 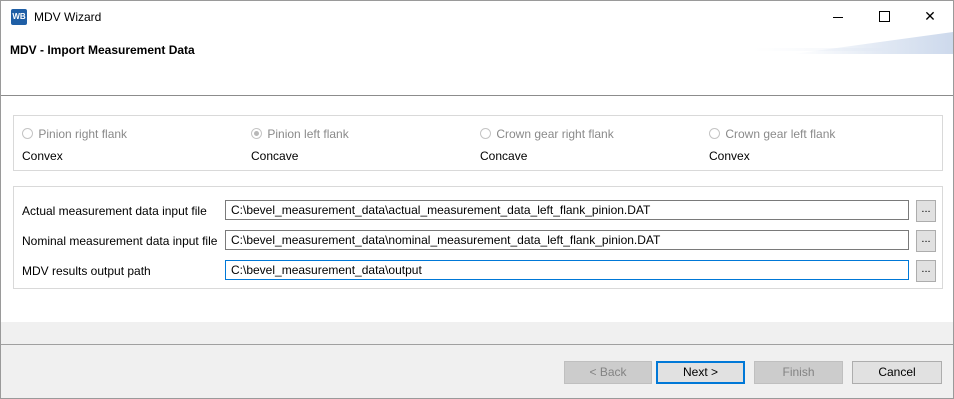 I want to click on window-title: MDV Wizard, so click(x=68, y=17).